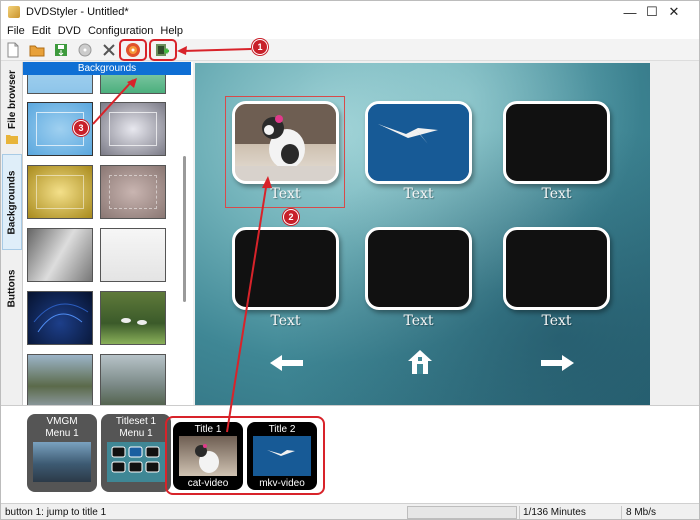 The width and height of the screenshot is (700, 520). I want to click on cat-video-thumbnail, so click(208, 456).